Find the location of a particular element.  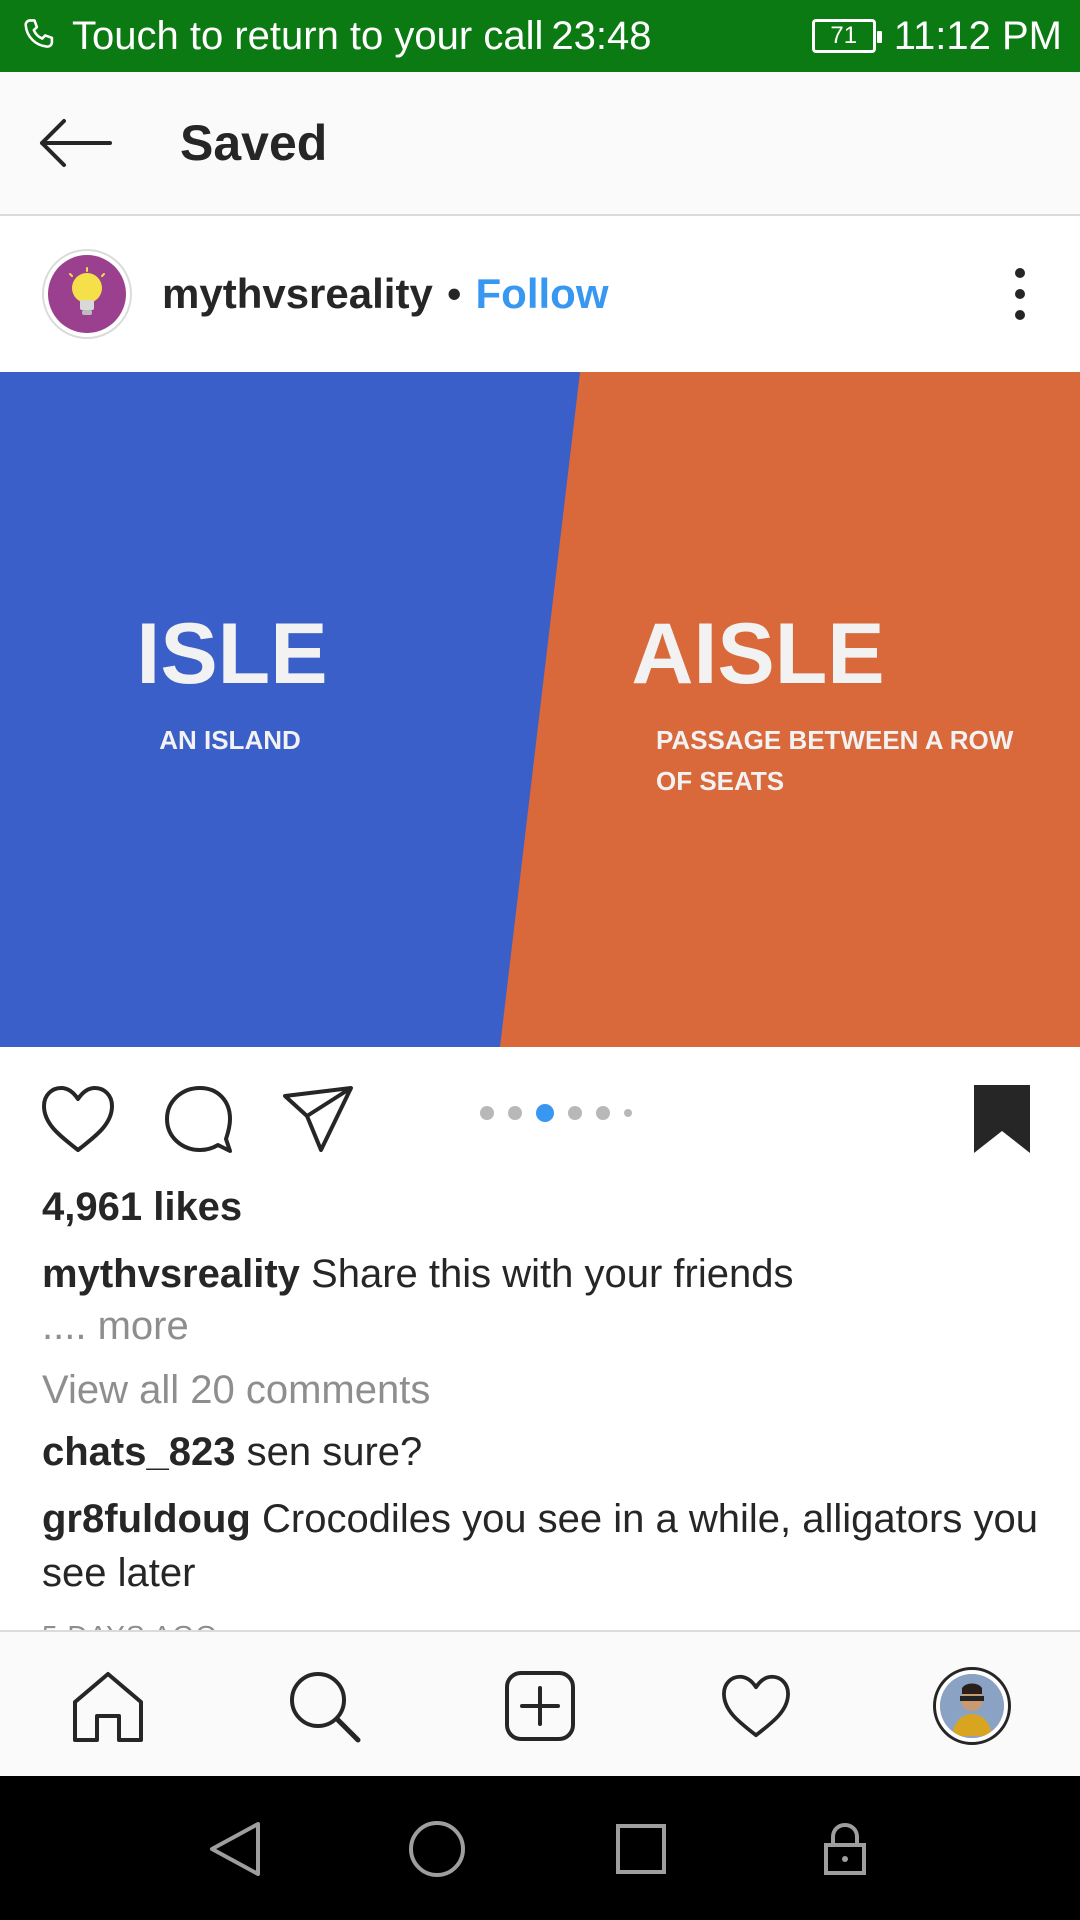

back-button is located at coordinates (75, 143).